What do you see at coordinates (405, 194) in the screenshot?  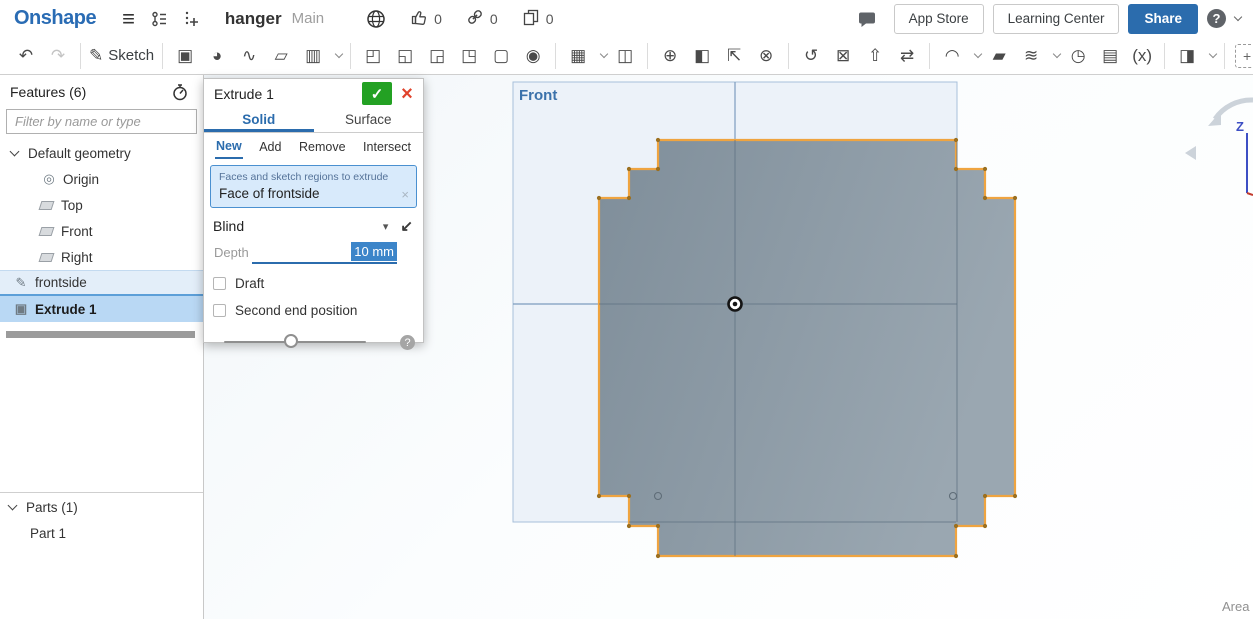 I see `clear-selection-icon: ×` at bounding box center [405, 194].